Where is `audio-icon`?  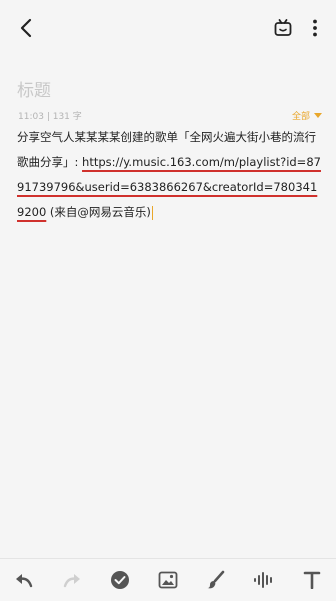 audio-icon is located at coordinates (263, 580).